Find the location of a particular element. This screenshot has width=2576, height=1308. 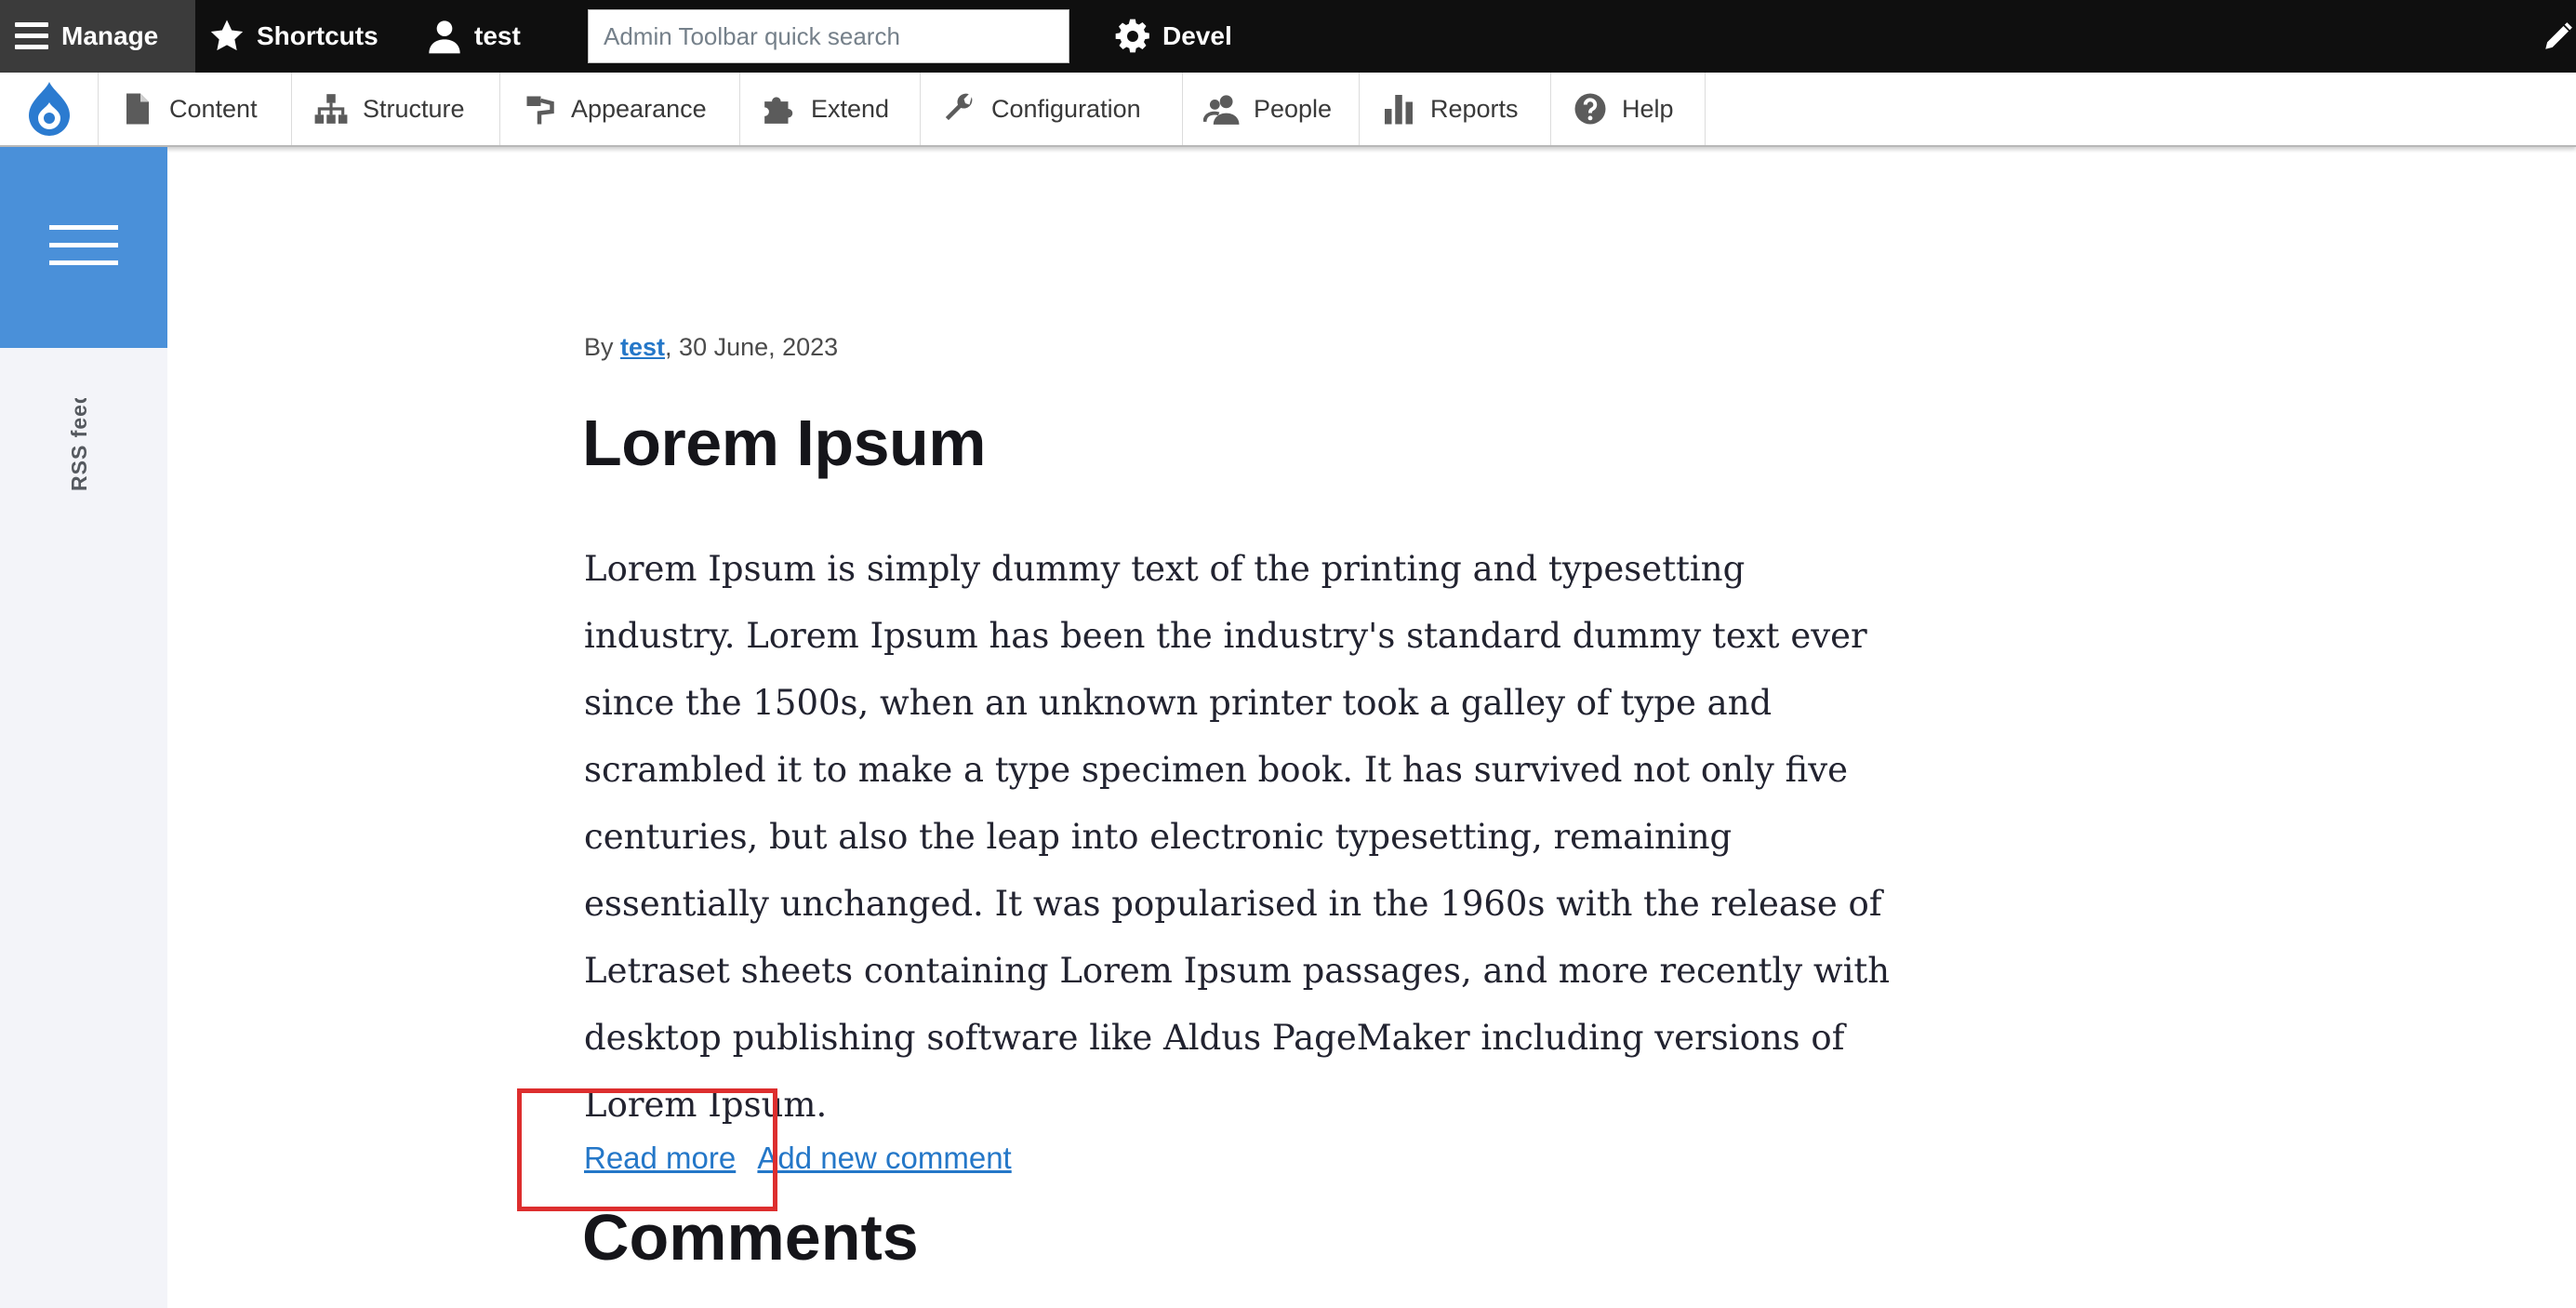

manage-tab: Manage is located at coordinates (97, 36).